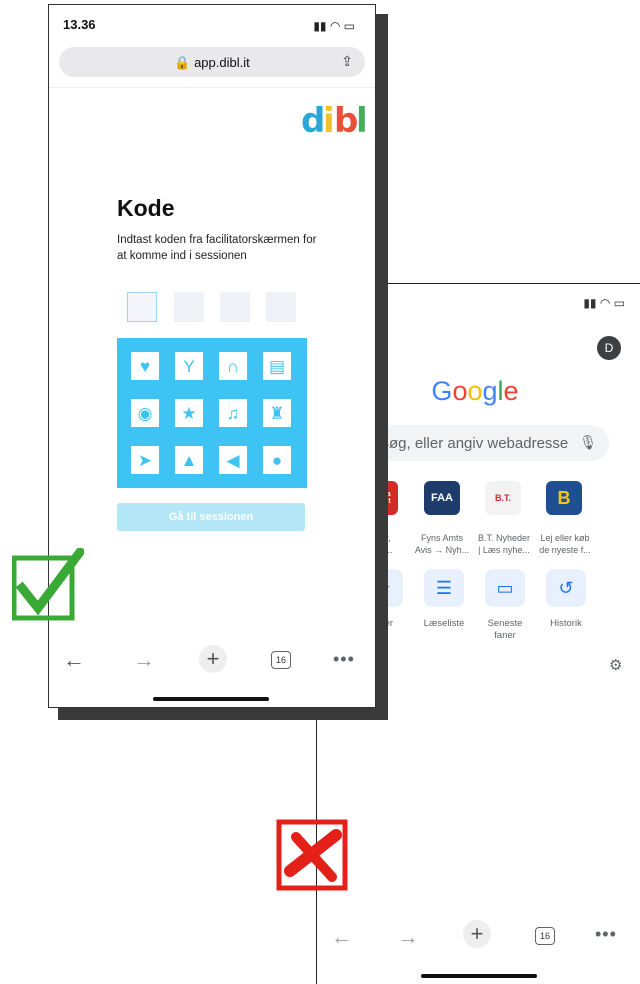 The image size is (640, 984). I want to click on dibl-logo-letter: d, so click(313, 121).